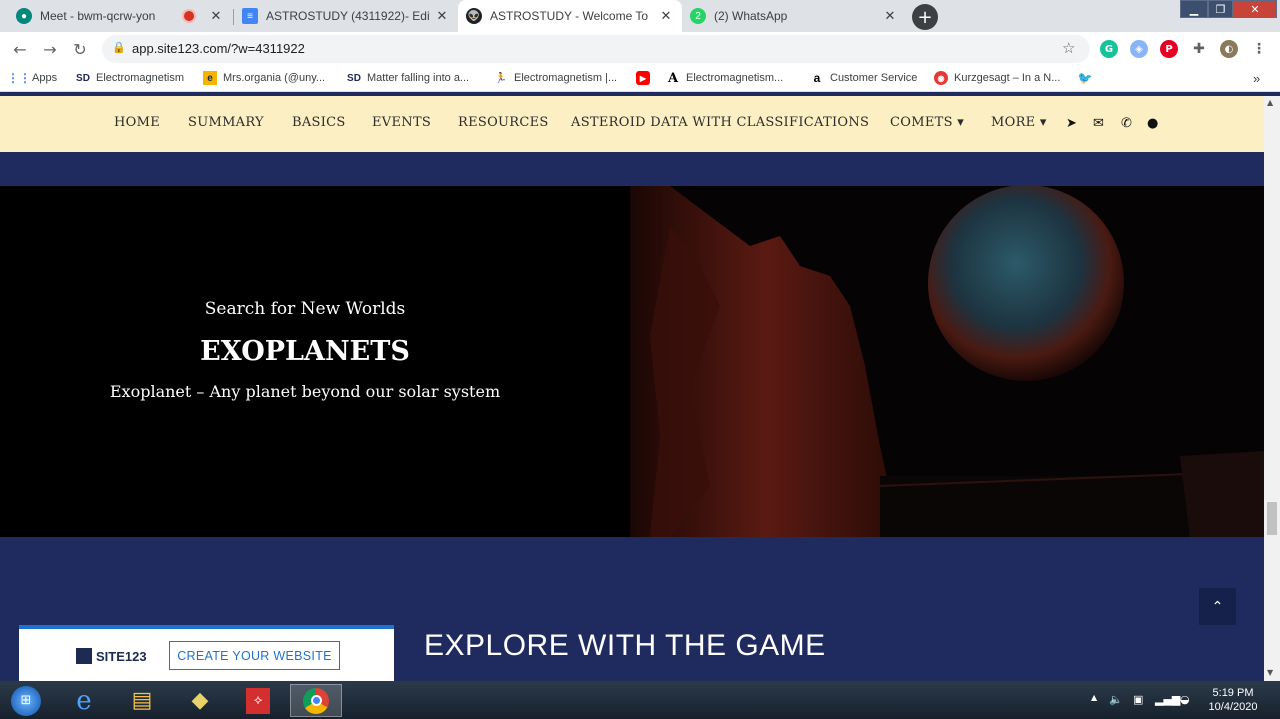 The image size is (1280, 719). I want to click on maximize-button: ❐, so click(1220, 9).